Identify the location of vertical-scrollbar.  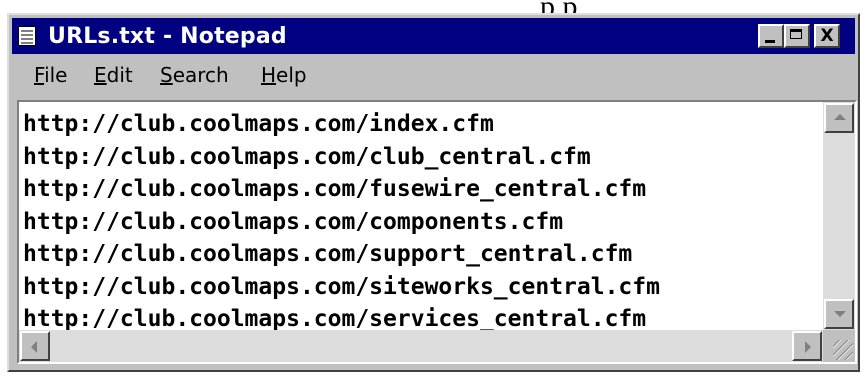
(839, 216).